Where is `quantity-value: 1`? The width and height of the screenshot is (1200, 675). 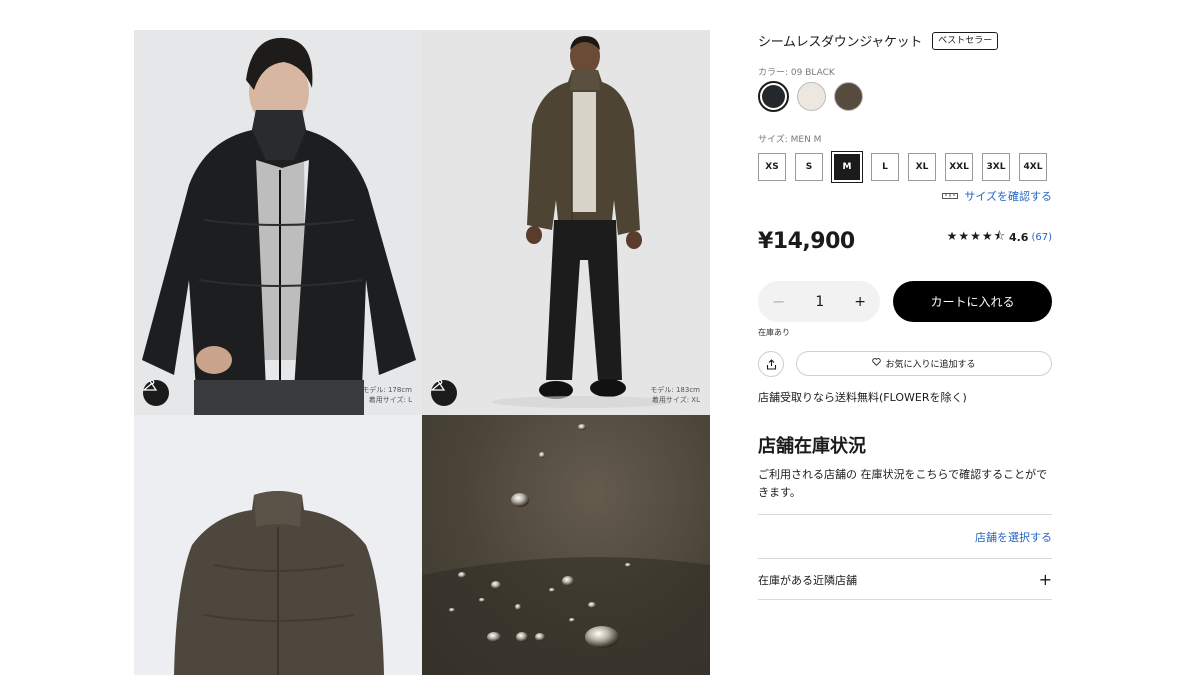 quantity-value: 1 is located at coordinates (819, 302).